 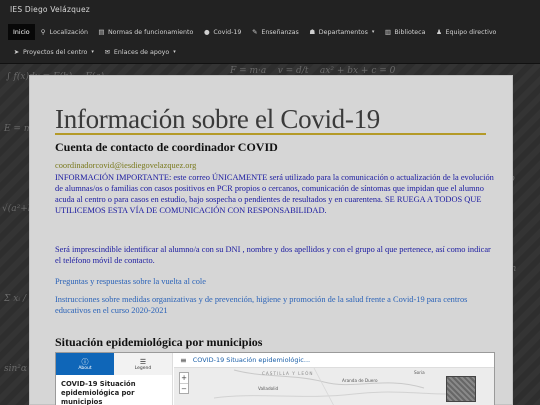 I want to click on map-label-city3: Soria, so click(x=419, y=372).